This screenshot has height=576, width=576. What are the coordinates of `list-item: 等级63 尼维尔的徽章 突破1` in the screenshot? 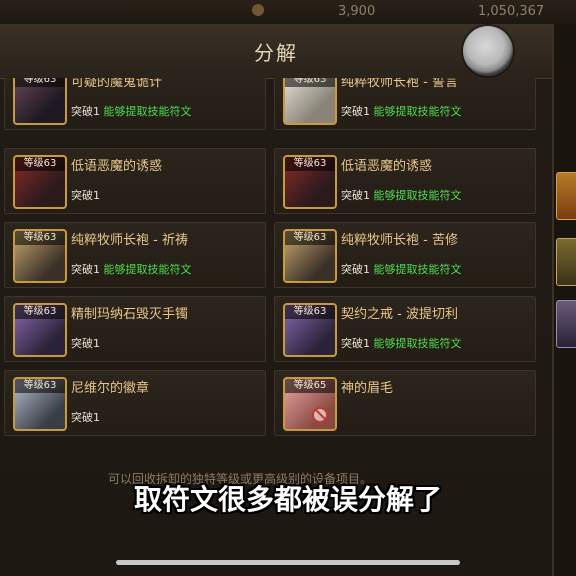 It's located at (135, 403).